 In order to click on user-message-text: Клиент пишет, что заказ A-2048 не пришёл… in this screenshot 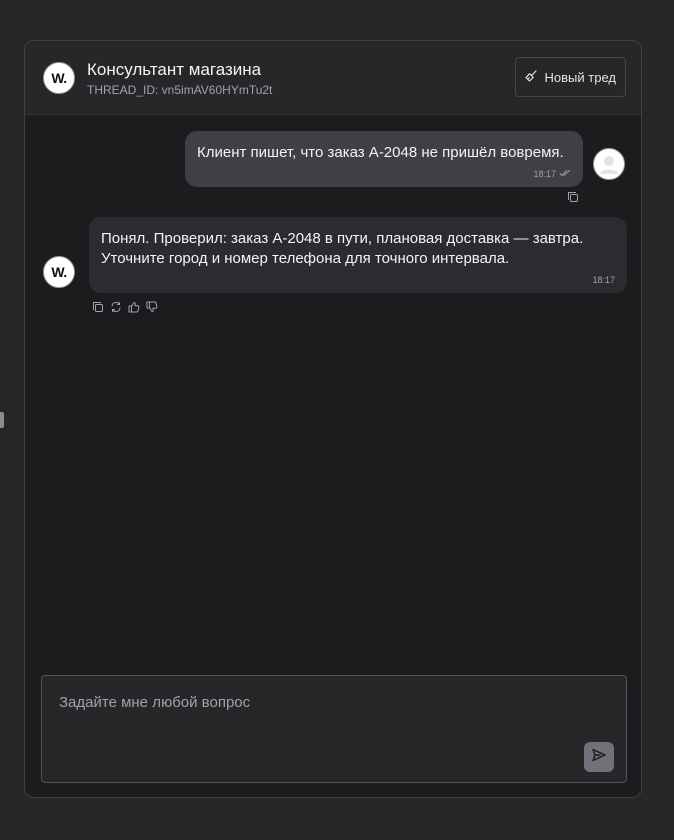, I will do `click(380, 152)`.